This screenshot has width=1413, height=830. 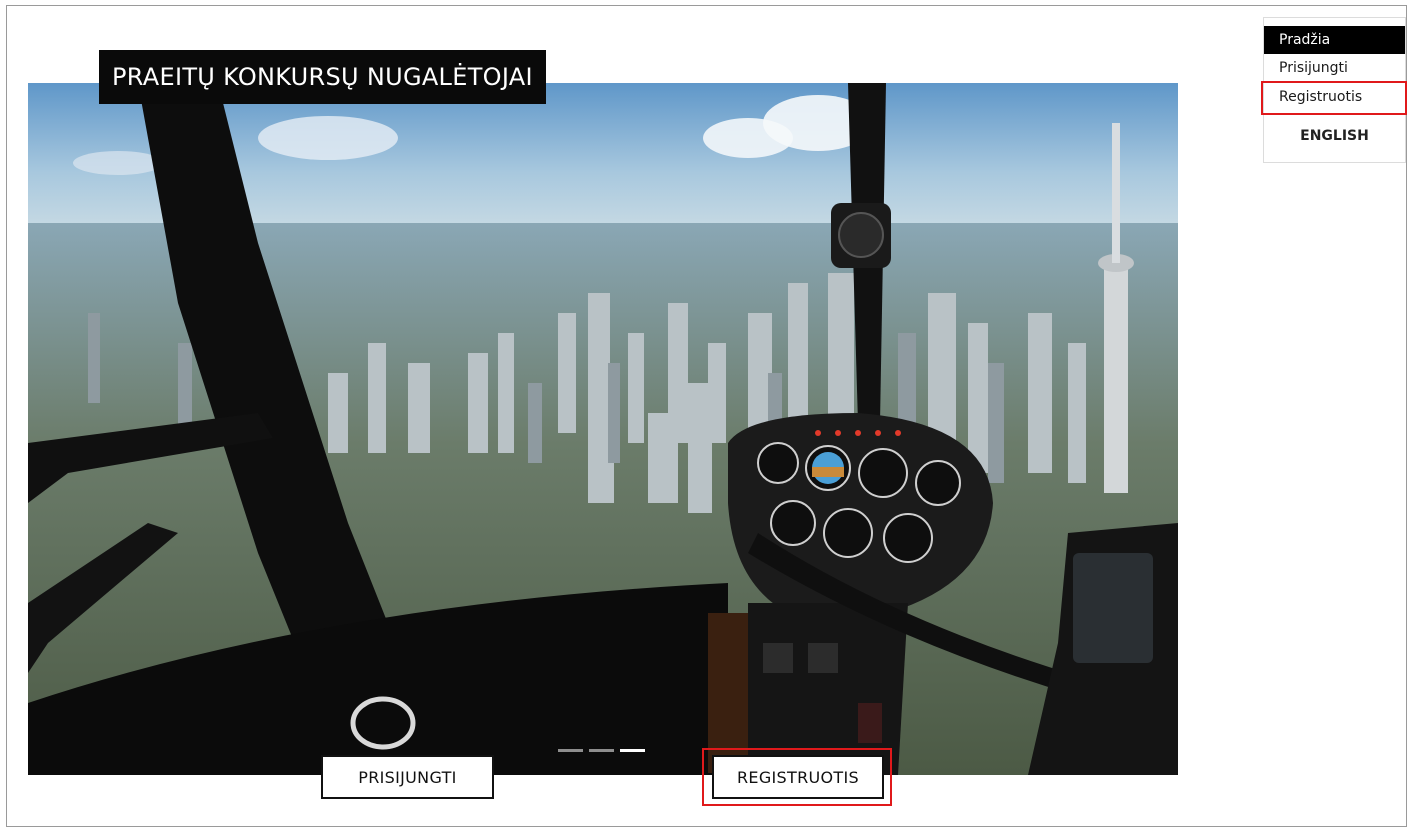 I want to click on login-button: PRISIJUNGTI, so click(x=407, y=777).